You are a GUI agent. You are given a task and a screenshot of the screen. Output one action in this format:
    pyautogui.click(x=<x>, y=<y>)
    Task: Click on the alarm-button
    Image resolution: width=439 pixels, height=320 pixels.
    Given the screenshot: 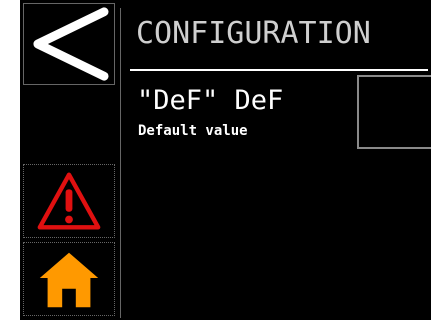 What is the action you would take?
    pyautogui.click(x=69, y=201)
    